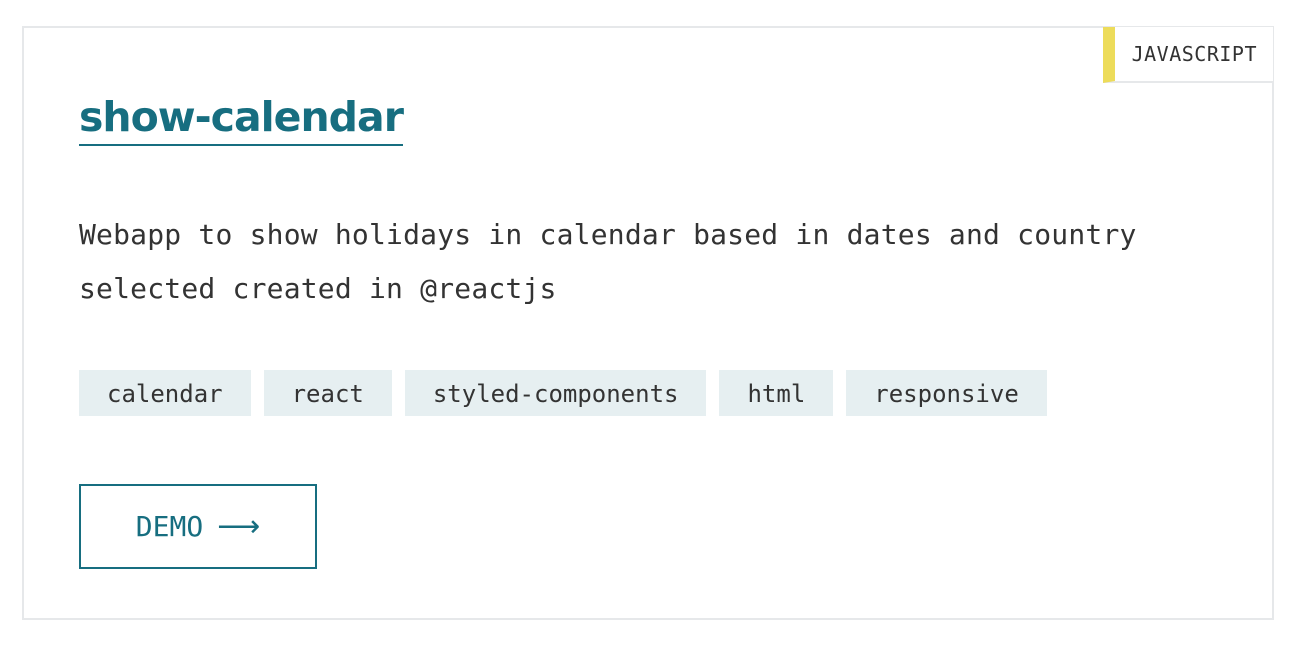 The image size is (1302, 646). I want to click on arrow-right-icon: ⟶, so click(239, 526).